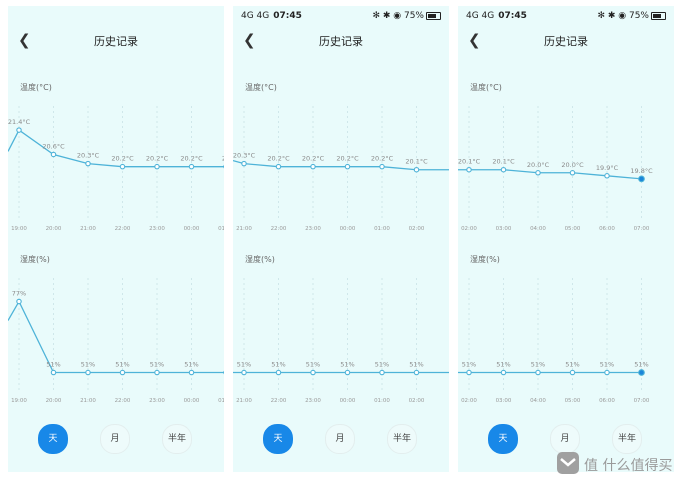 This screenshot has height=481, width=680. Describe the element at coordinates (607, 168) in the screenshot. I see `data-label: 19.9°C` at that location.